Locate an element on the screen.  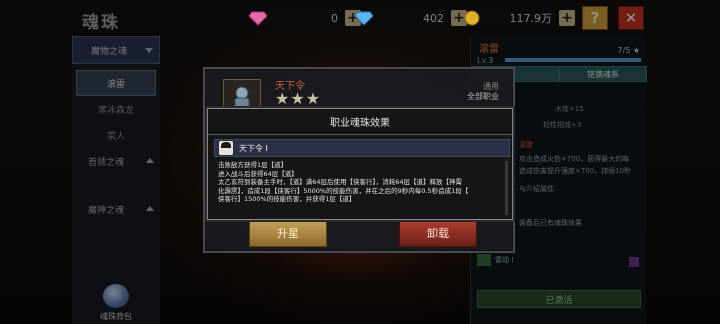
effect-line: 进入战斗后获得64层【道】 is located at coordinates (258, 173).